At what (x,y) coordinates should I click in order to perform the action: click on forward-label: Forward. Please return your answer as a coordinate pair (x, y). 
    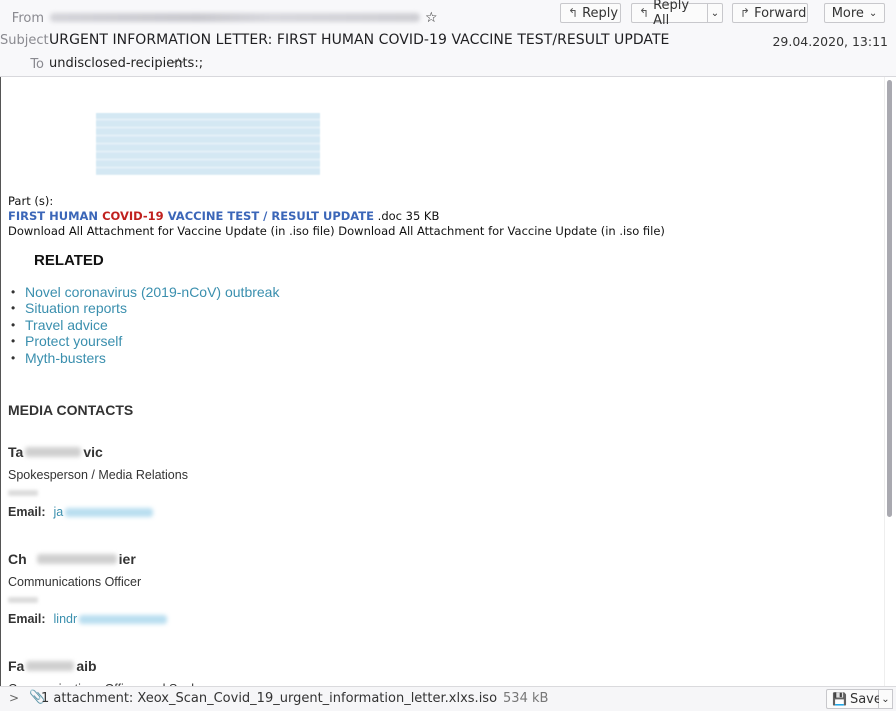
    Looking at the image, I should click on (780, 13).